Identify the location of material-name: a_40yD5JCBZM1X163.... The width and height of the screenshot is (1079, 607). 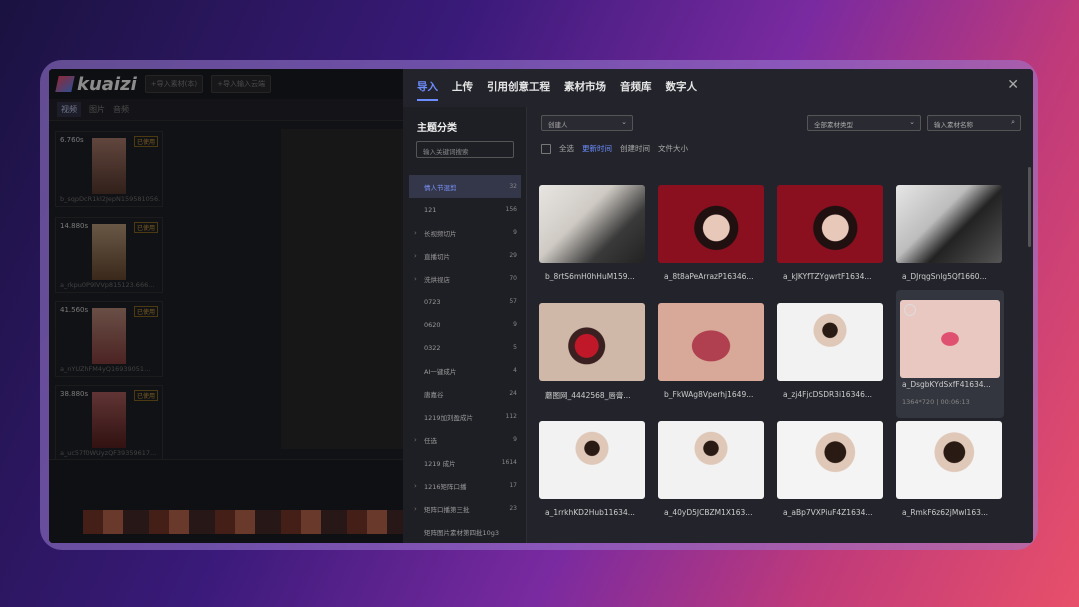
(708, 512).